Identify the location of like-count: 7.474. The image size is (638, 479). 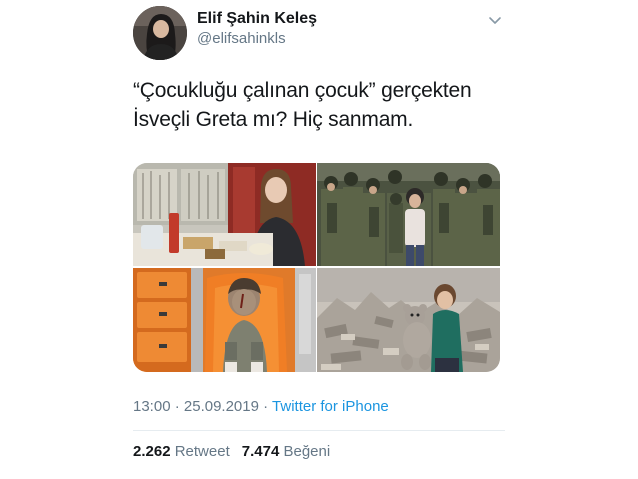
(260, 451).